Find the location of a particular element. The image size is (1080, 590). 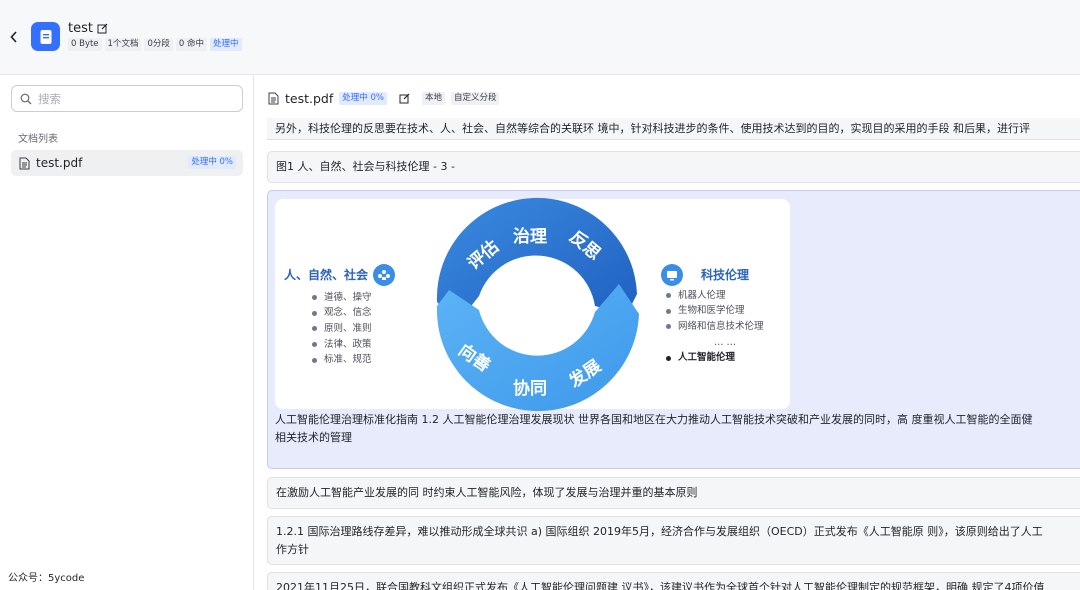

figure-list-item-highlight: 人工智能伦理 is located at coordinates (715, 358).